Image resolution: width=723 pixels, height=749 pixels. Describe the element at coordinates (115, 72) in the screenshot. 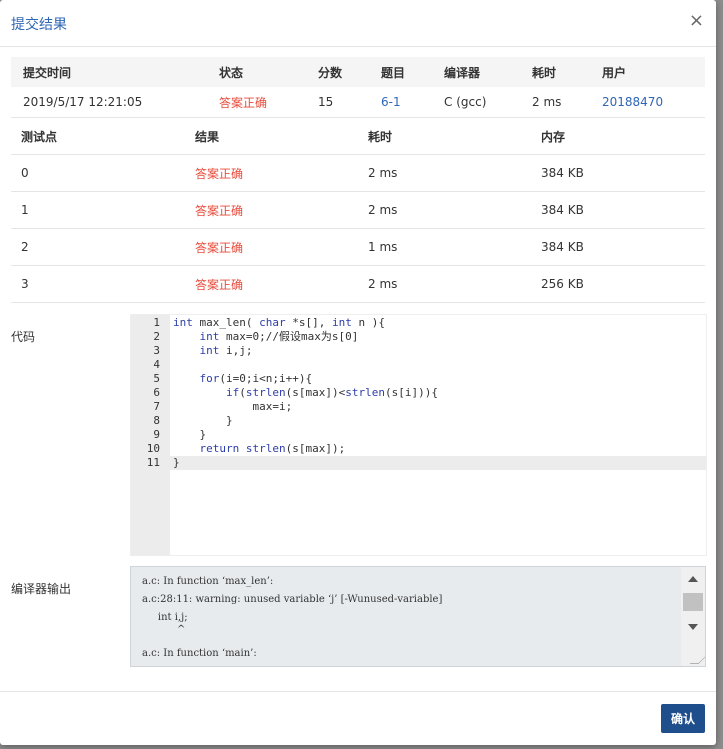

I see `col-header-time: 提交时间` at that location.